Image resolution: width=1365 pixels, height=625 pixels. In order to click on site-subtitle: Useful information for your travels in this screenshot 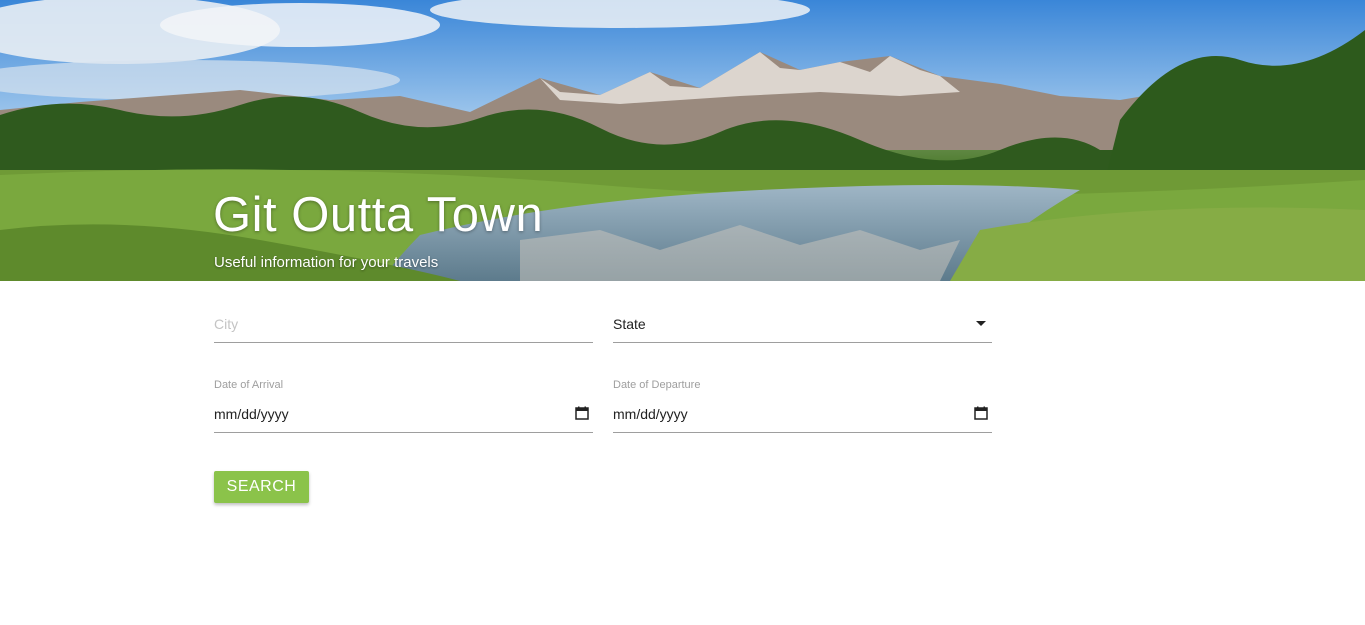, I will do `click(326, 262)`.